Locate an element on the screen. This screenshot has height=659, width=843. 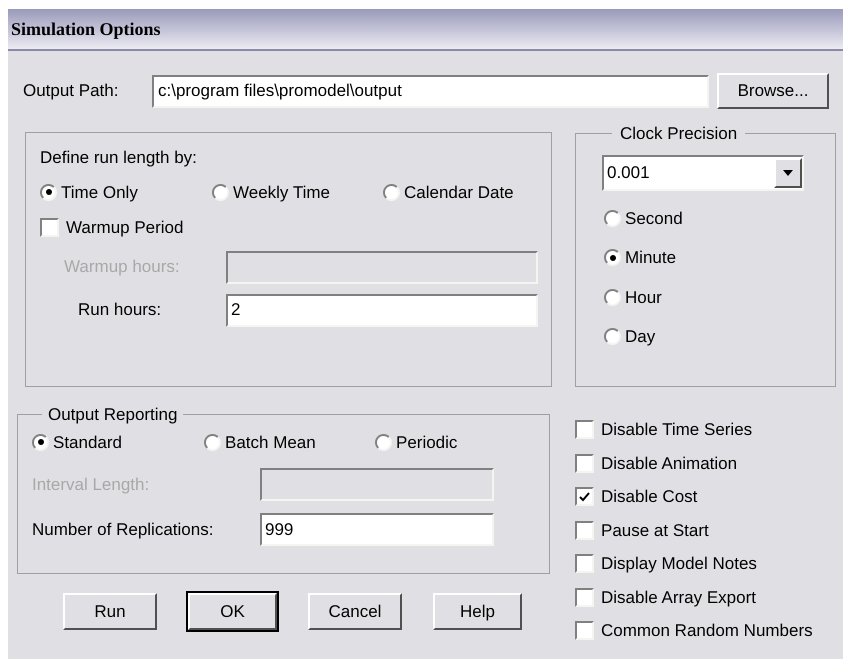
checkmark-icon is located at coordinates (584, 497).